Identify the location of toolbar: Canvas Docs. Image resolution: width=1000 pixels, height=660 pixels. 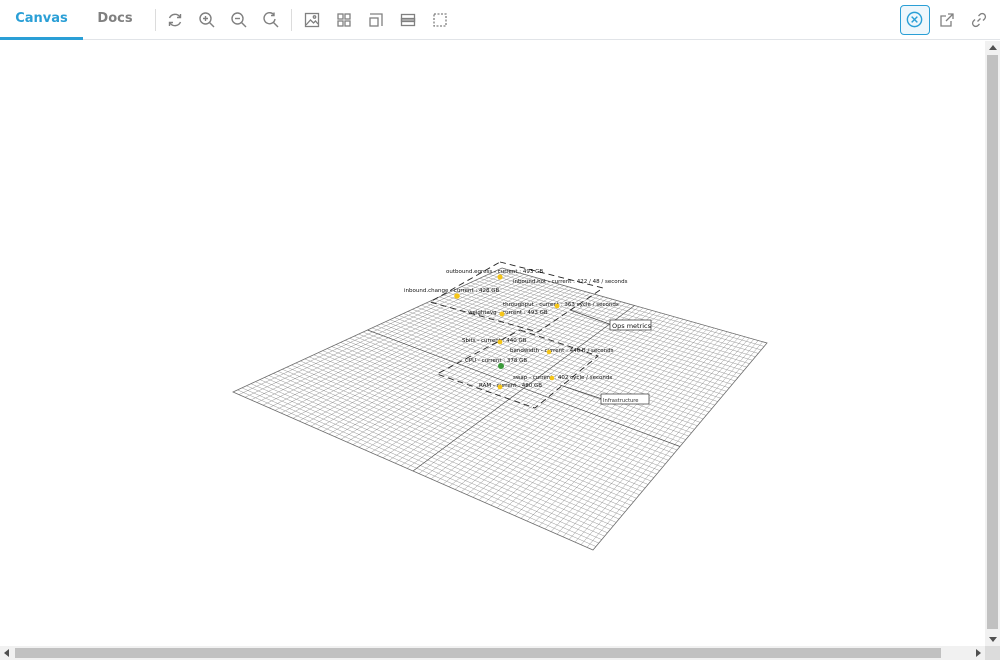
(500, 20).